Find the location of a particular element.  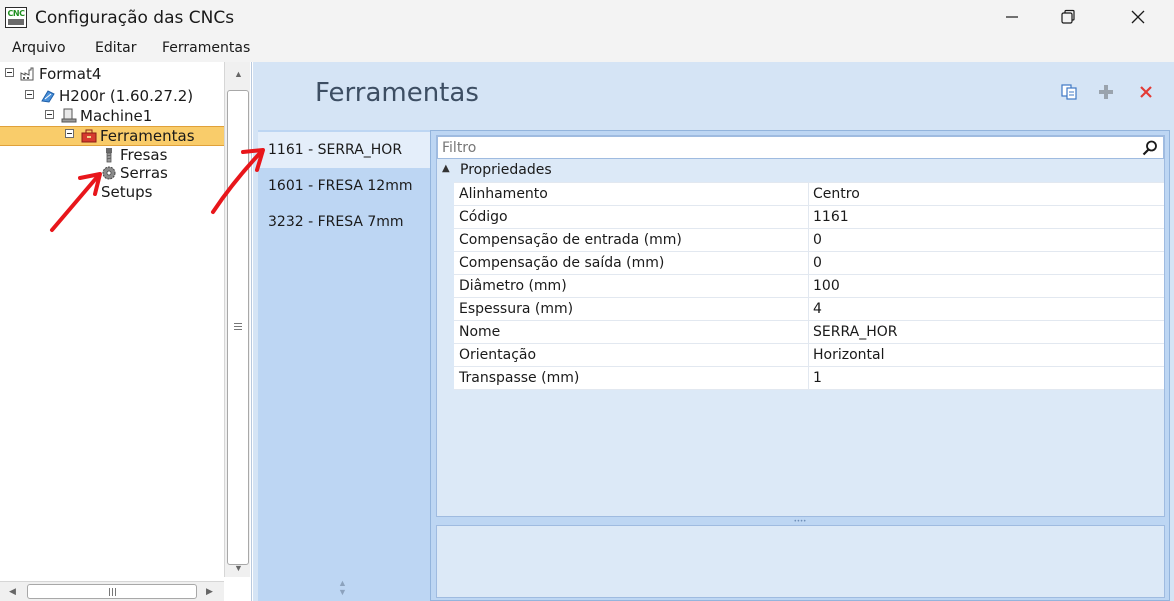

property-name: Orientação is located at coordinates (498, 355).